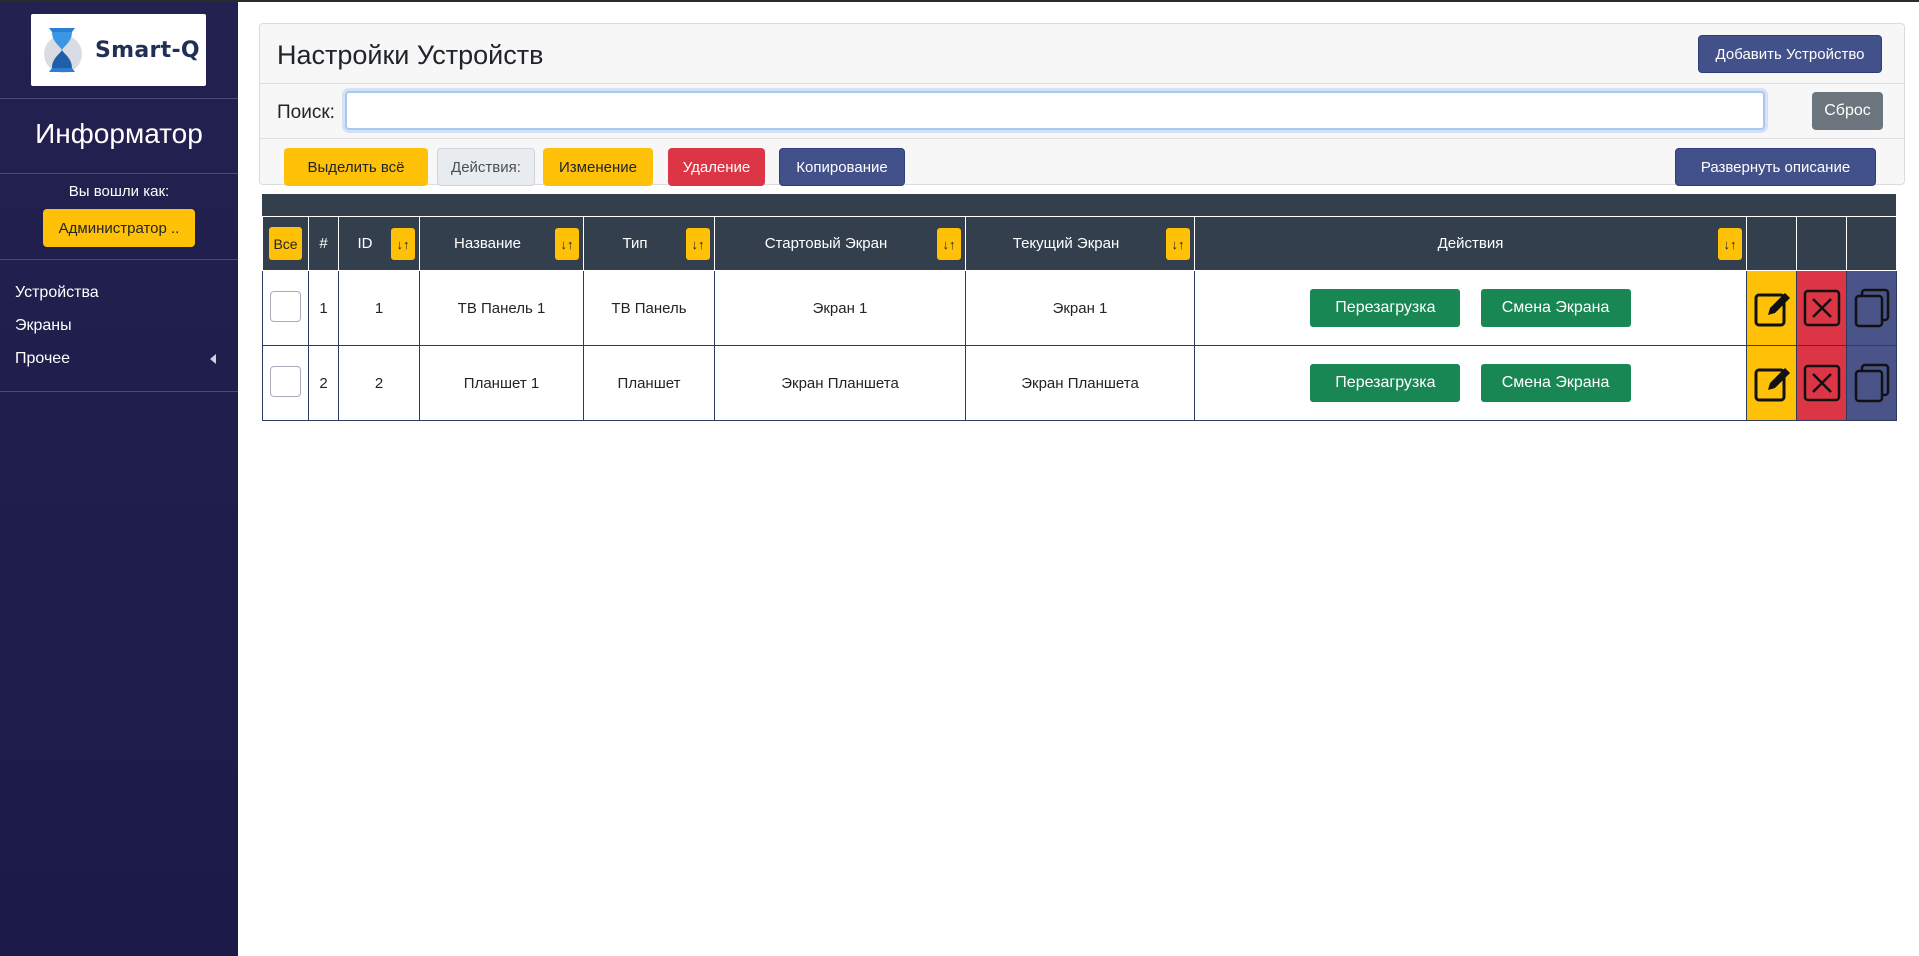  Describe the element at coordinates (306, 112) in the screenshot. I see `search-label: Поиск:` at that location.